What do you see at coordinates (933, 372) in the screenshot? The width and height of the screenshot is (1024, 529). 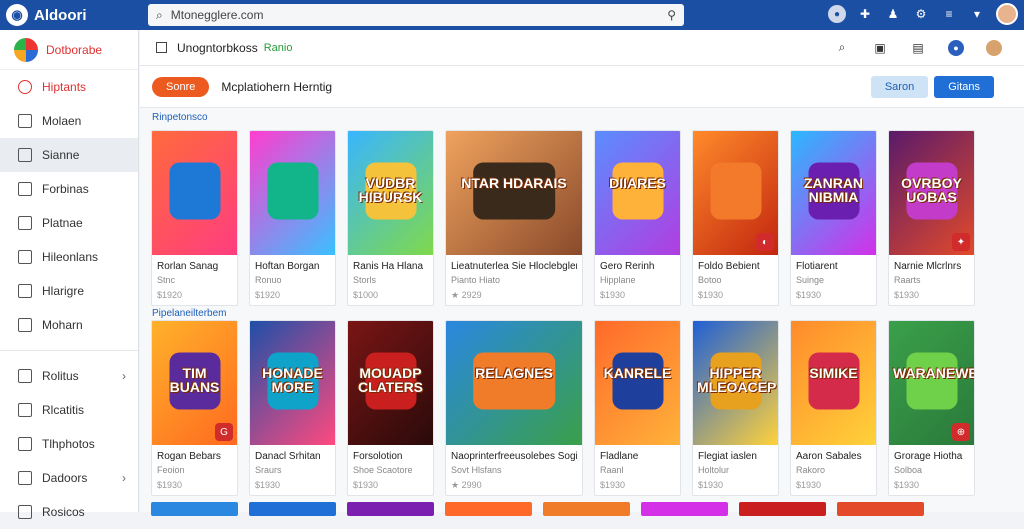 I see `game-artwork-title: WARANEWE` at bounding box center [933, 372].